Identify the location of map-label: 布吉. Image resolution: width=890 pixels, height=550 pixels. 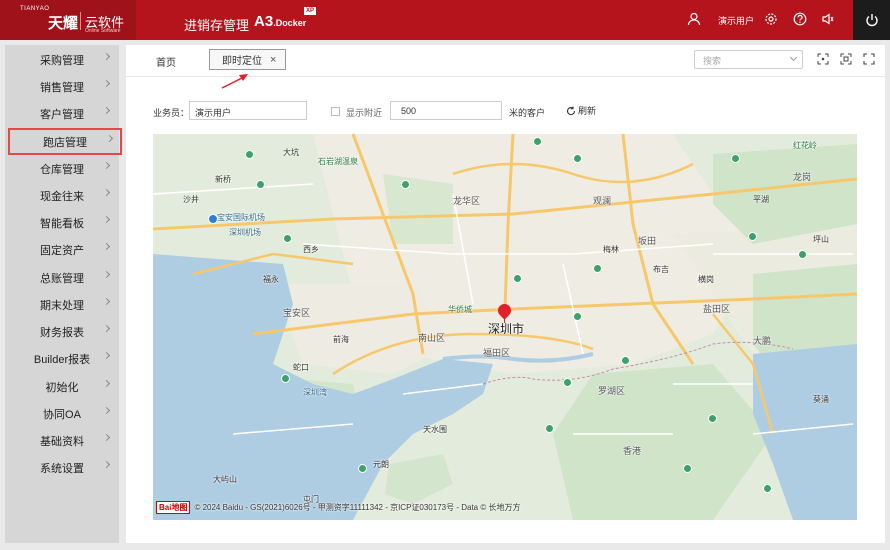
(661, 269).